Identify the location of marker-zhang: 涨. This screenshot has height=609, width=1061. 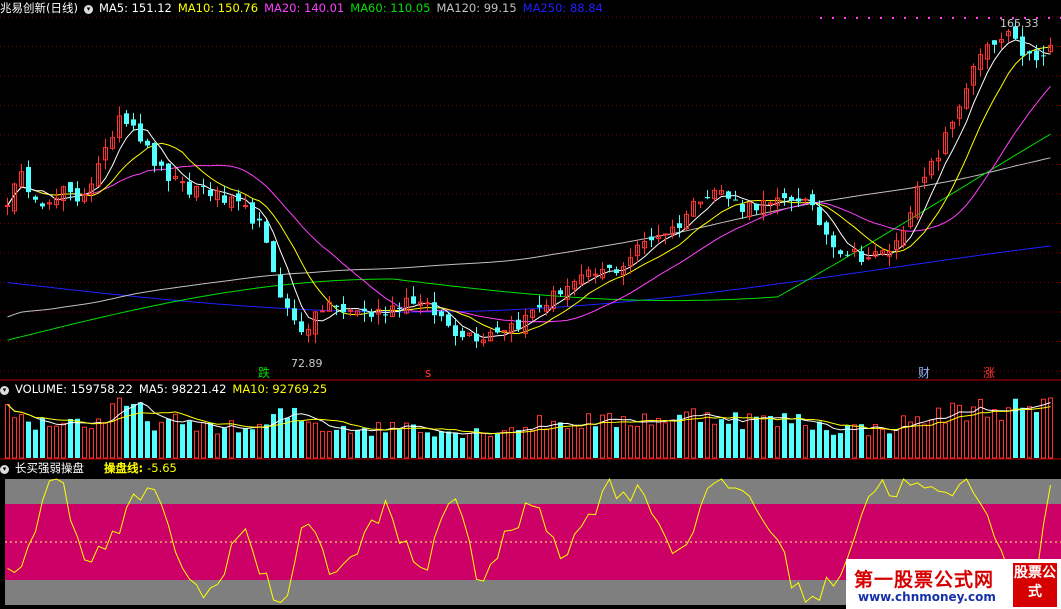
(989, 372).